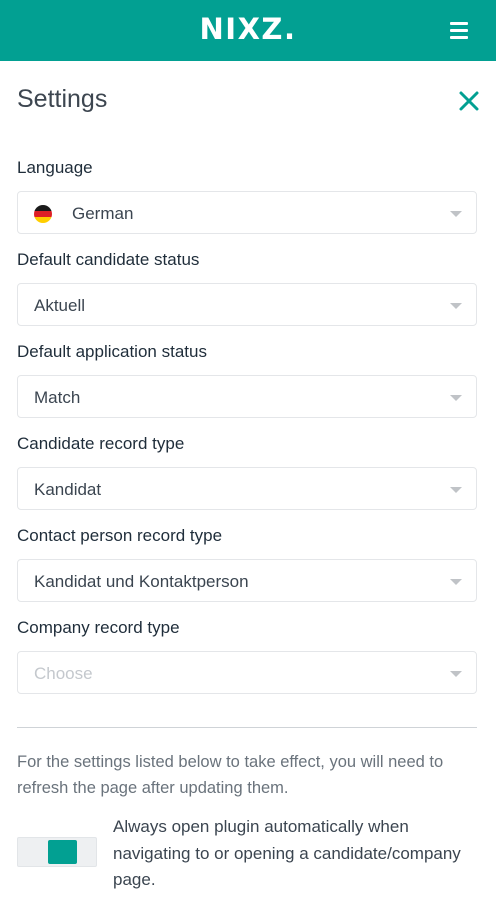  I want to click on language-select-value: German, so click(103, 213).